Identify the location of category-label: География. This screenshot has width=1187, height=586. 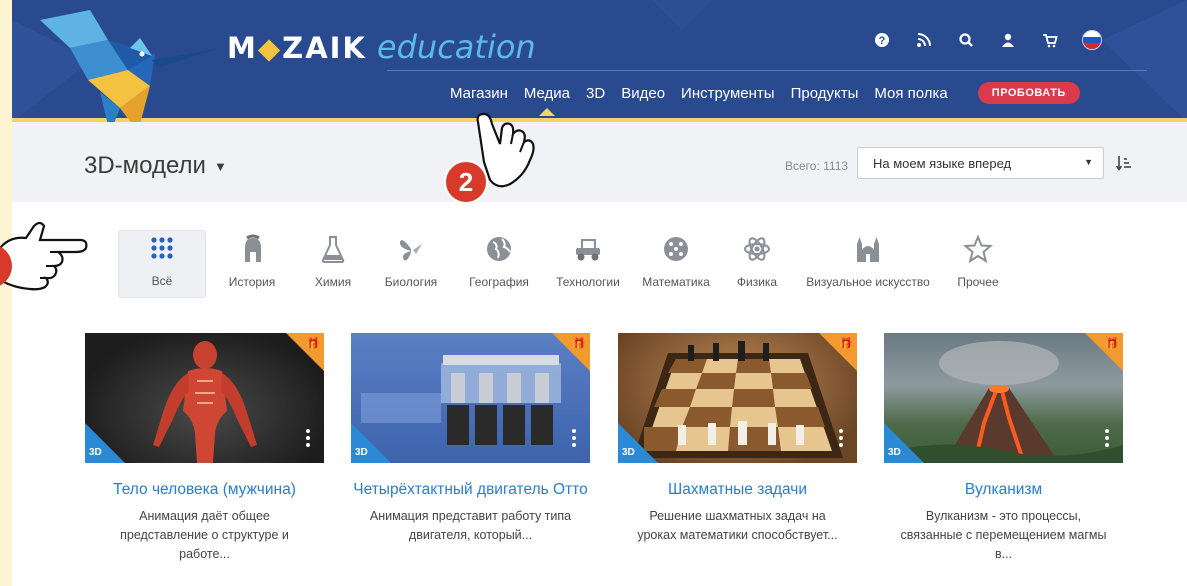
(499, 282).